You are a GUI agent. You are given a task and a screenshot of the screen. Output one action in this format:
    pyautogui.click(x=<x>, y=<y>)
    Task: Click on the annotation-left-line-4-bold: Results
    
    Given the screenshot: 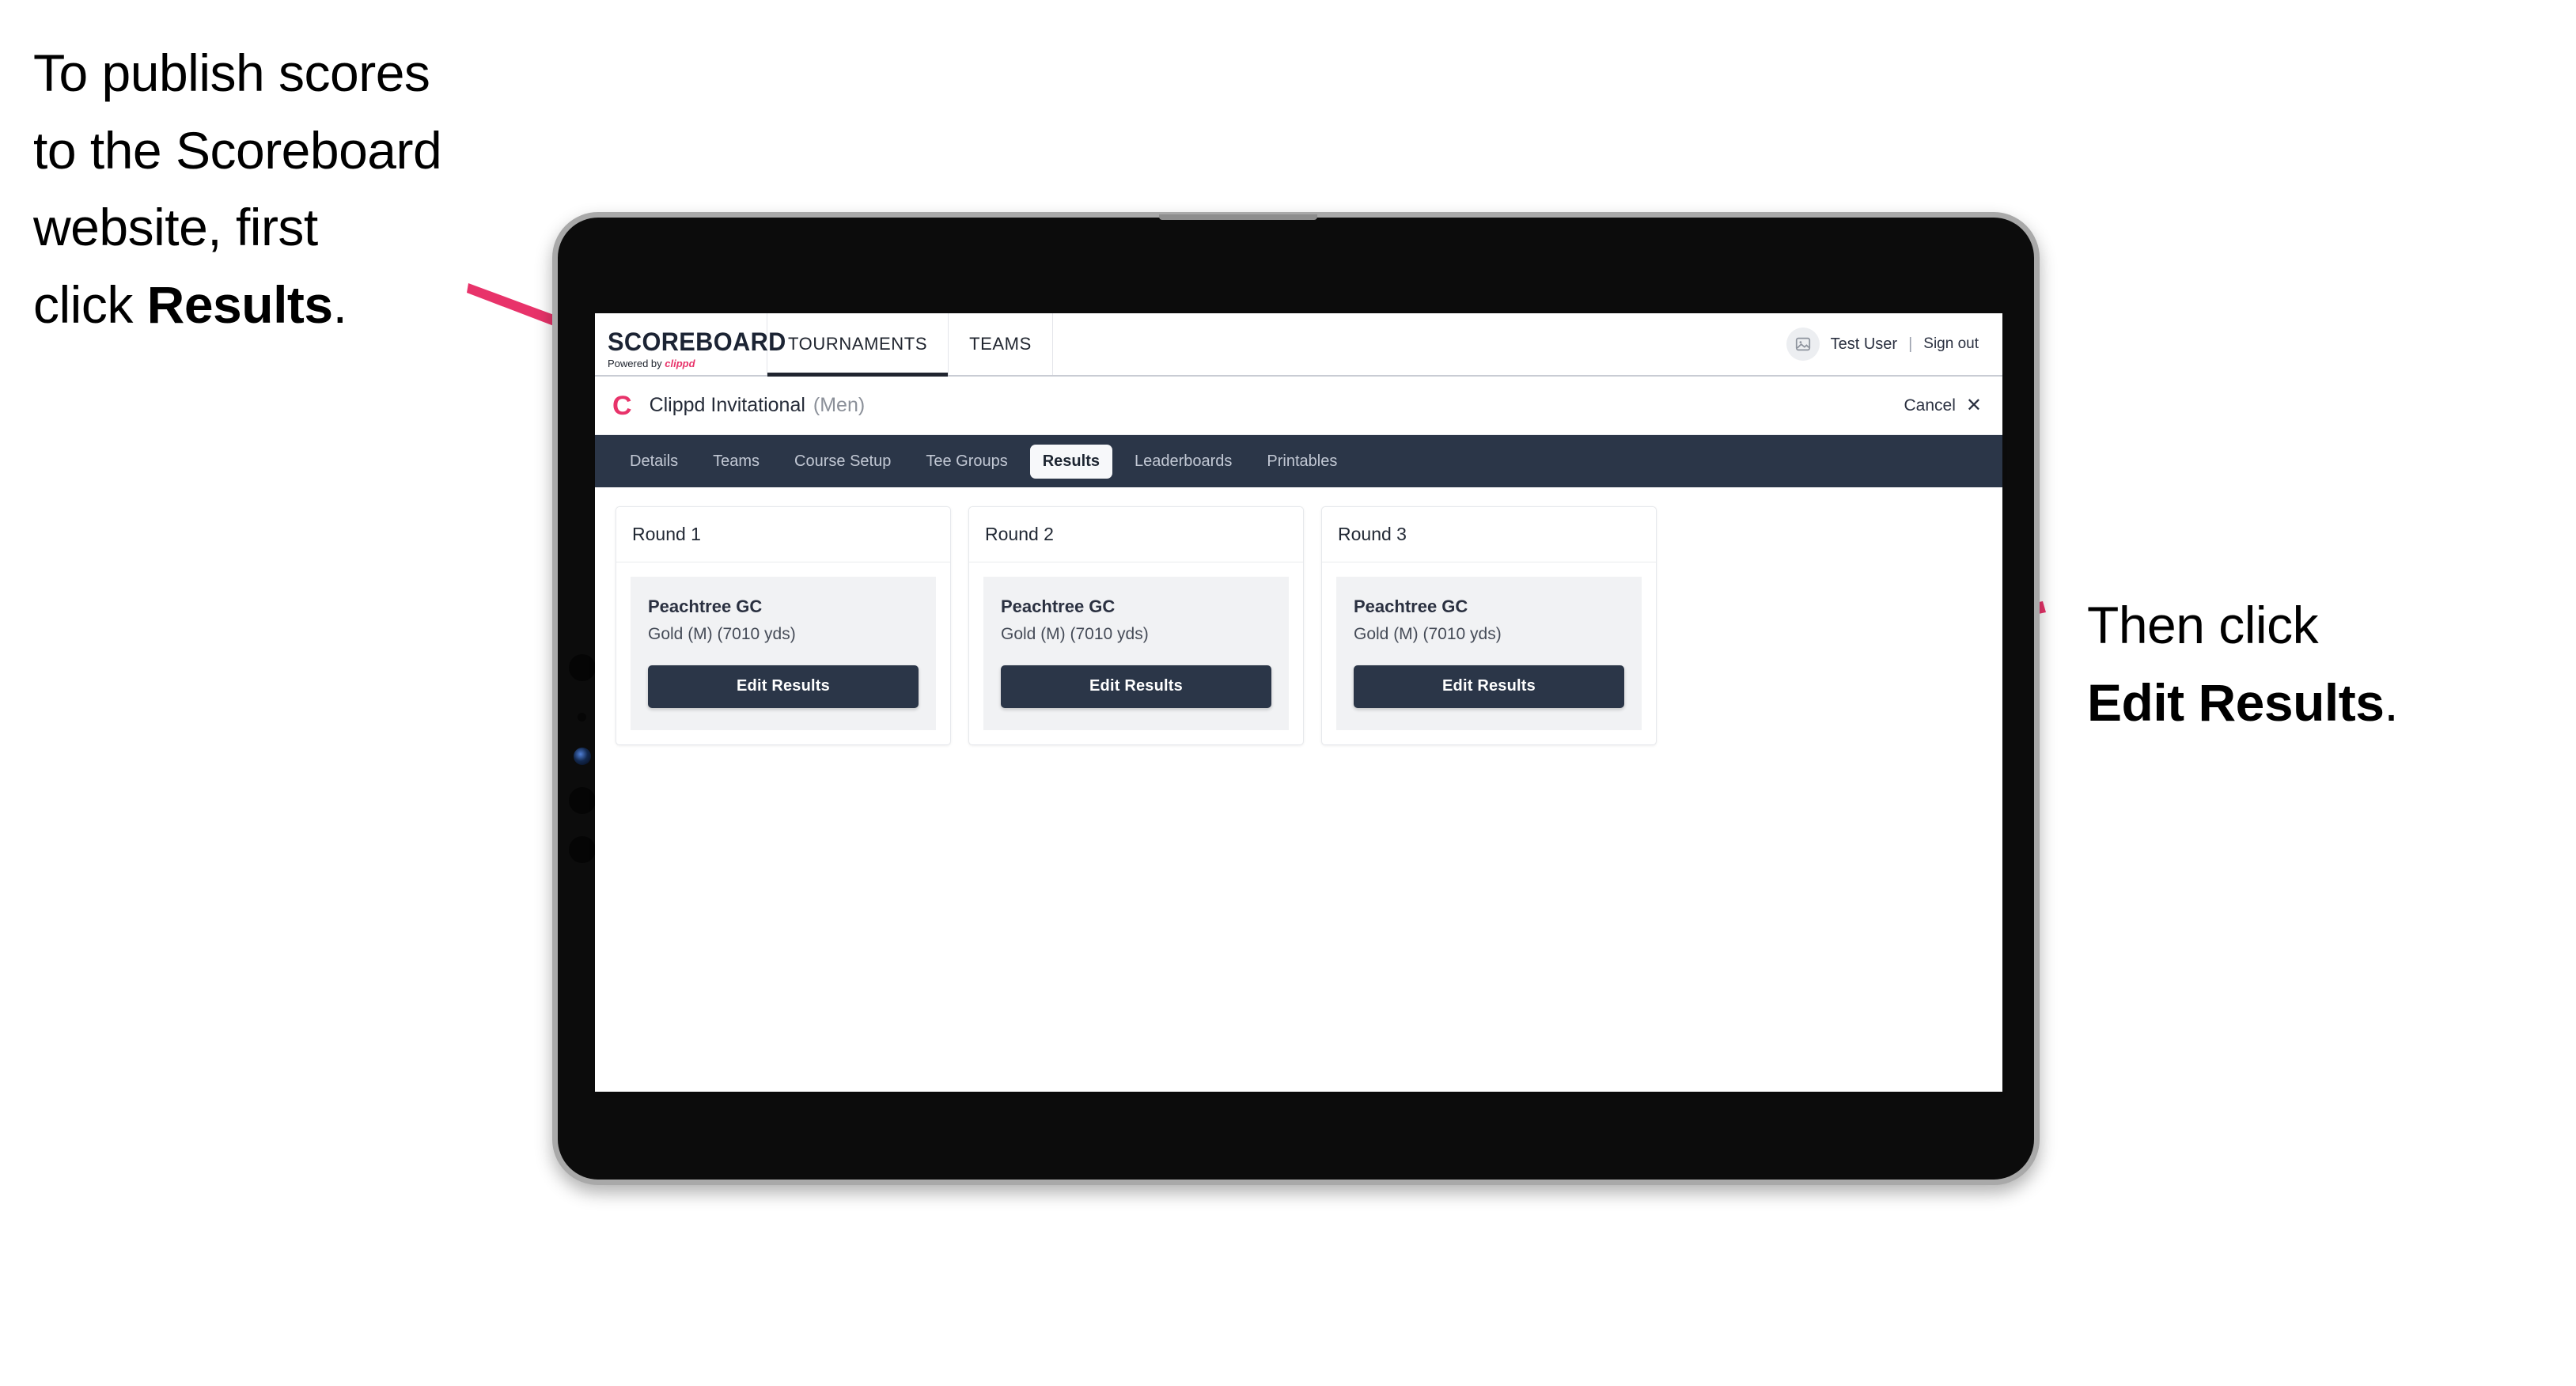 What is the action you would take?
    pyautogui.click(x=239, y=305)
    